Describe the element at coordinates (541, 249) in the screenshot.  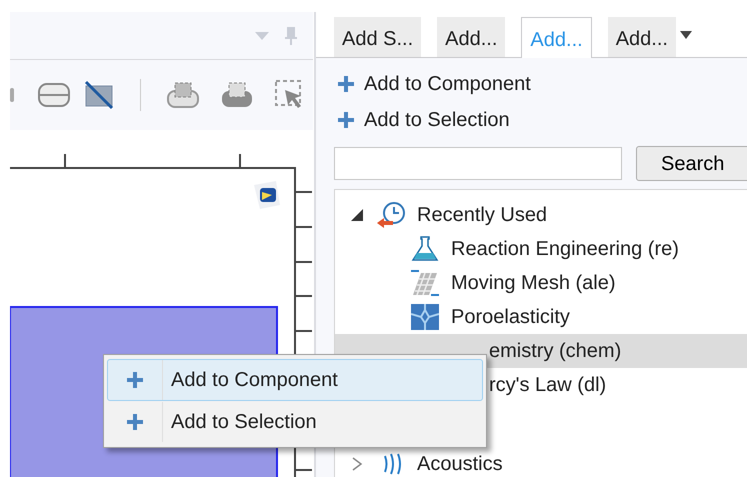
I see `tree-item: Reaction Engineering (re)` at that location.